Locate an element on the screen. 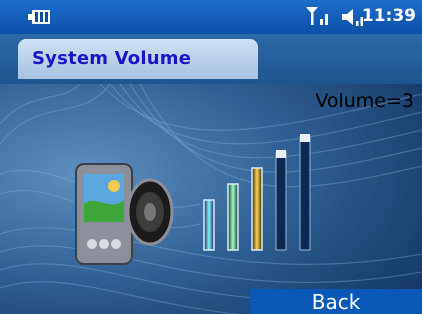 The width and height of the screenshot is (422, 314). back-label: Back is located at coordinates (336, 302).